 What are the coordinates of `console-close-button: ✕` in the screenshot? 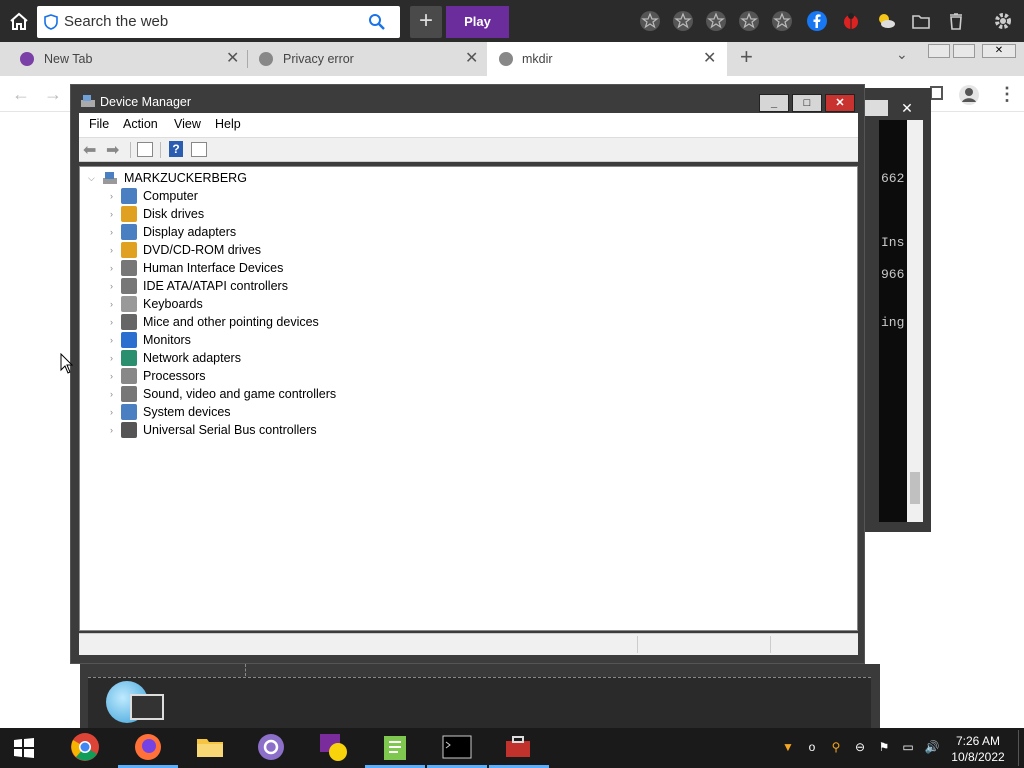 It's located at (907, 108).